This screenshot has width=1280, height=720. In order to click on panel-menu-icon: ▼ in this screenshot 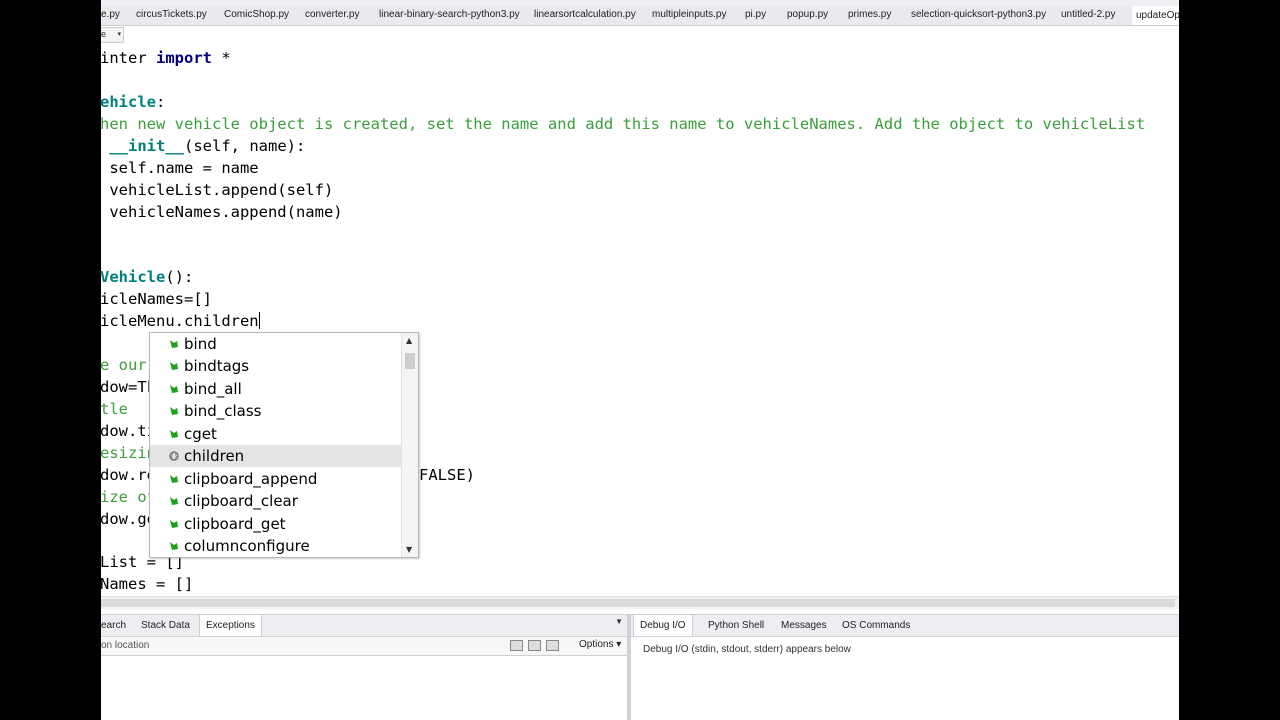, I will do `click(619, 621)`.